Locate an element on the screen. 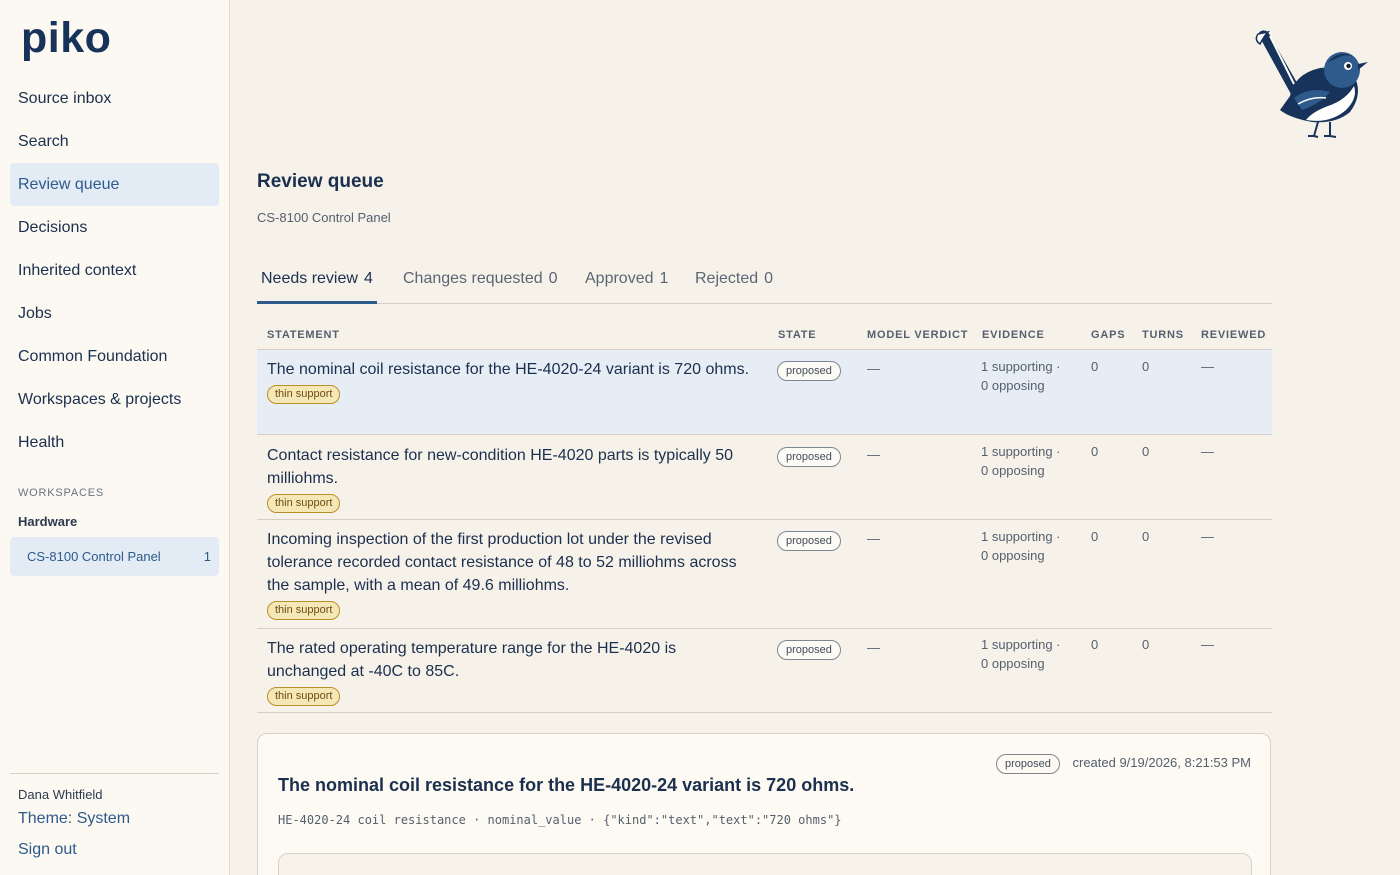 Image resolution: width=1400 pixels, height=875 pixels. sidebar-item-source-inbox: Source inbox is located at coordinates (114, 98).